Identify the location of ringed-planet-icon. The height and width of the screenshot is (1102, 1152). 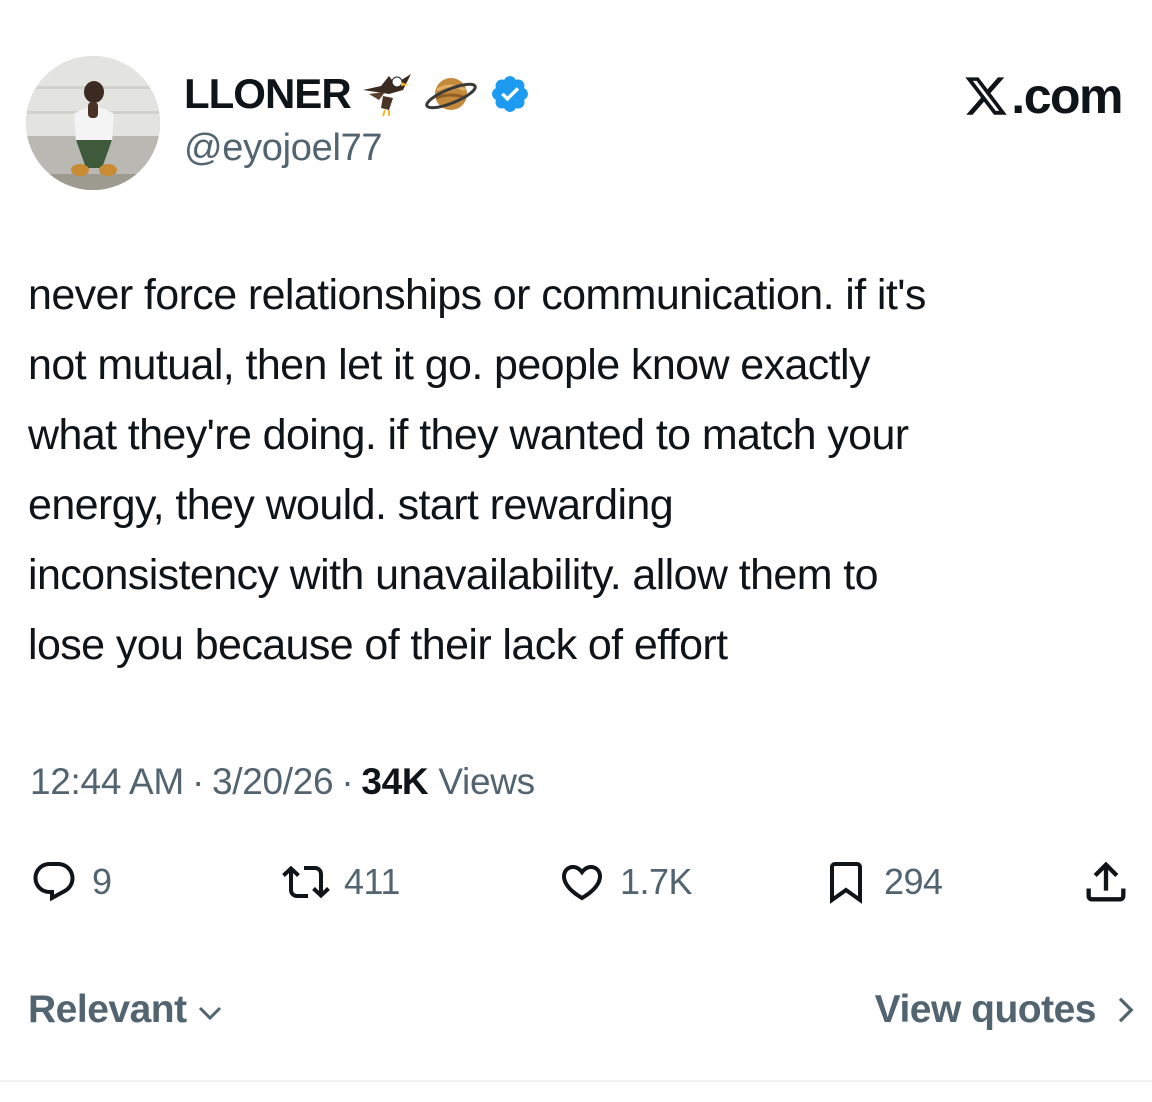
(451, 94).